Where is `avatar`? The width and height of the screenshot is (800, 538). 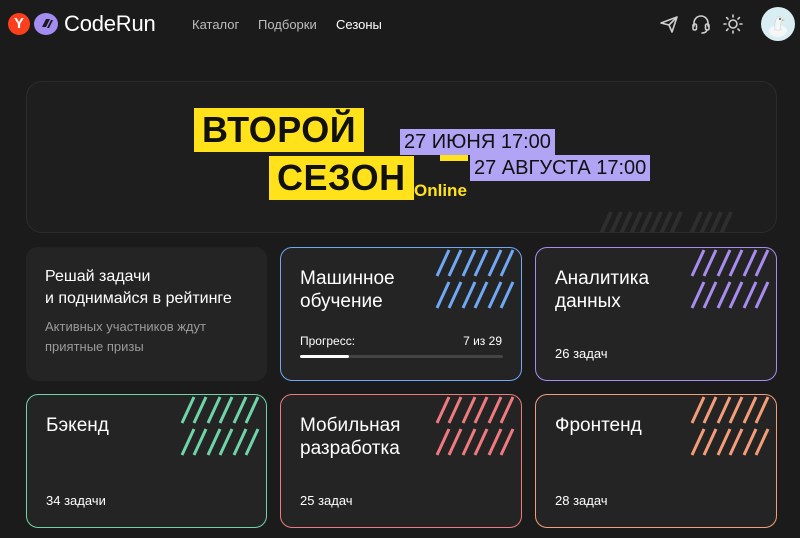 avatar is located at coordinates (778, 24).